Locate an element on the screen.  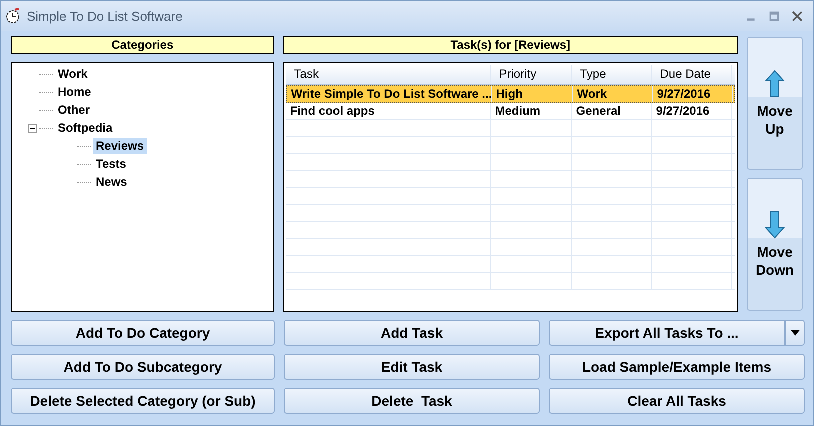
dropdown-button is located at coordinates (795, 333).